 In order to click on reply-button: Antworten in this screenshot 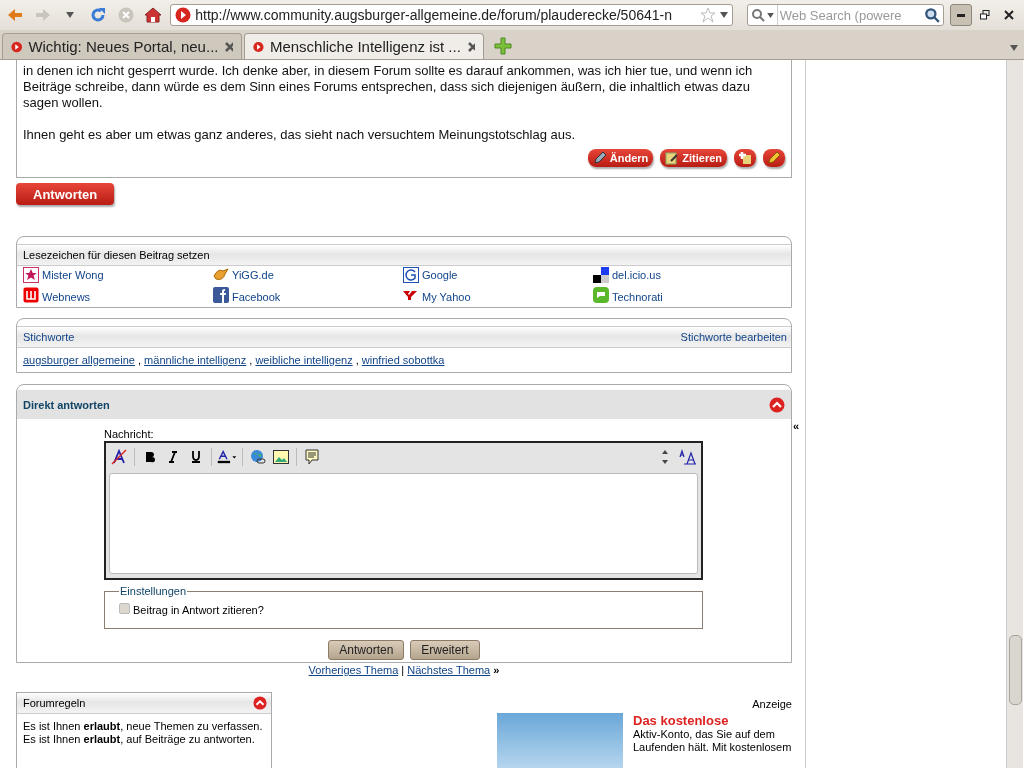, I will do `click(65, 194)`.